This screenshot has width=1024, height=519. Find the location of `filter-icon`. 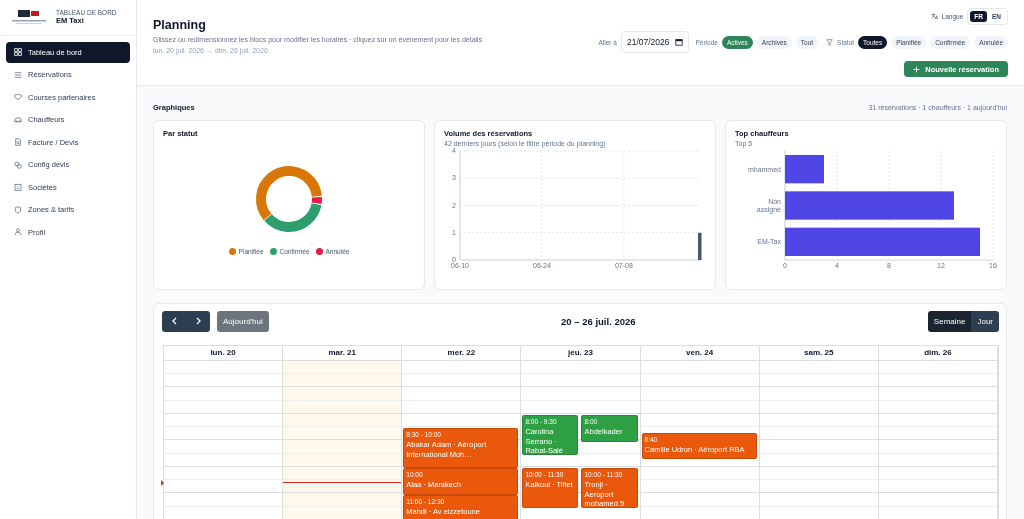

filter-icon is located at coordinates (830, 42).